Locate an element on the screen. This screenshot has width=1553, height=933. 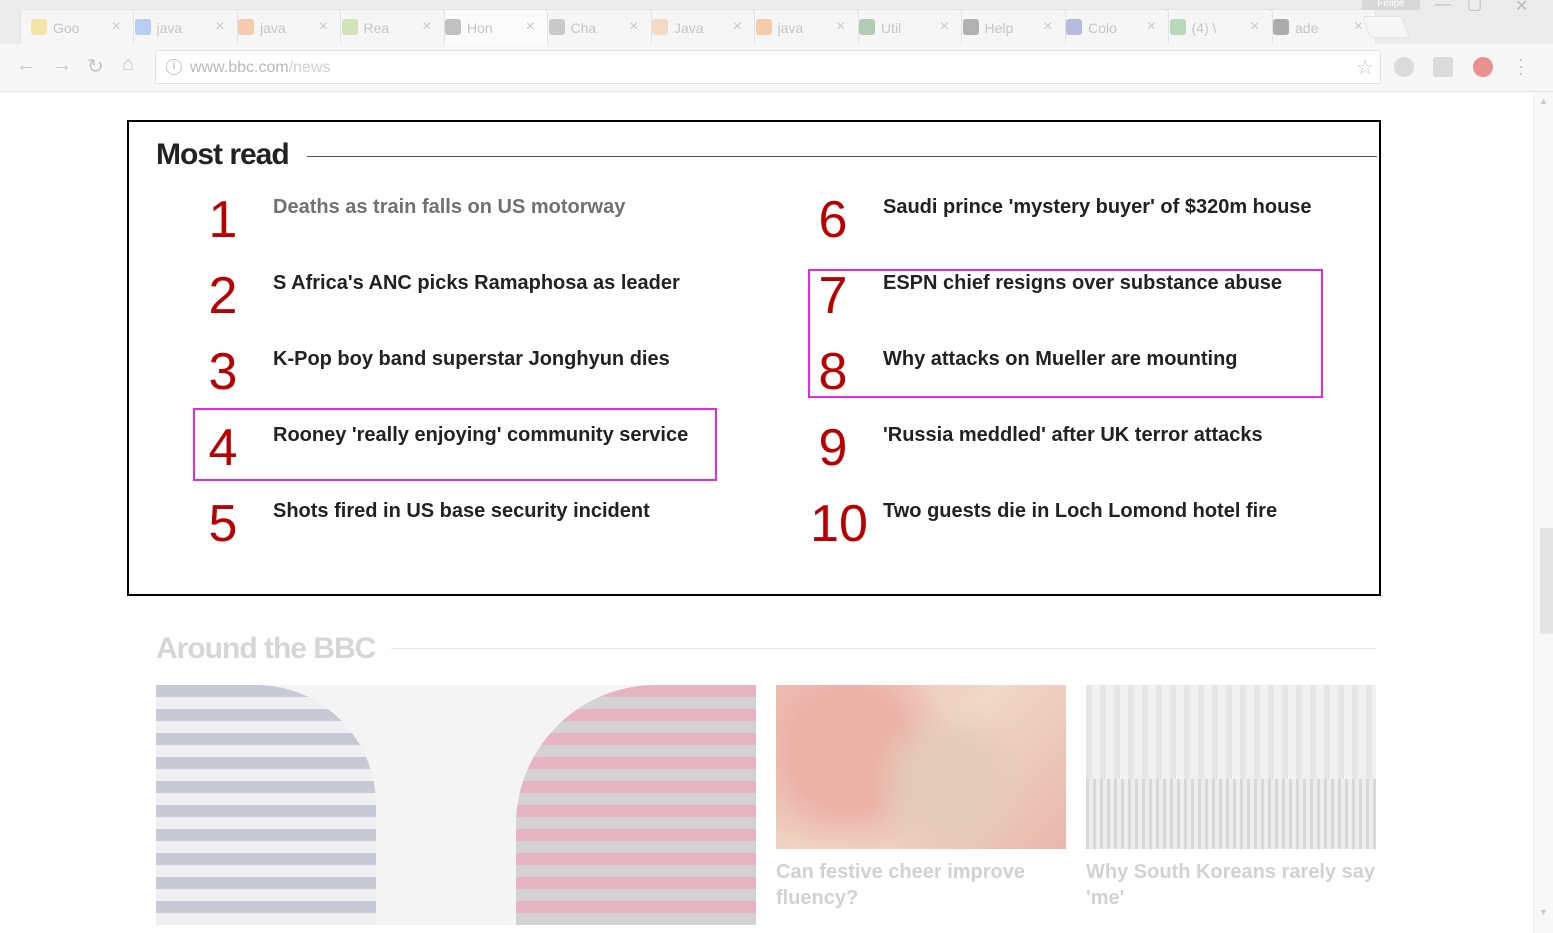
browser-tab: Hon × is located at coordinates (491, 27).